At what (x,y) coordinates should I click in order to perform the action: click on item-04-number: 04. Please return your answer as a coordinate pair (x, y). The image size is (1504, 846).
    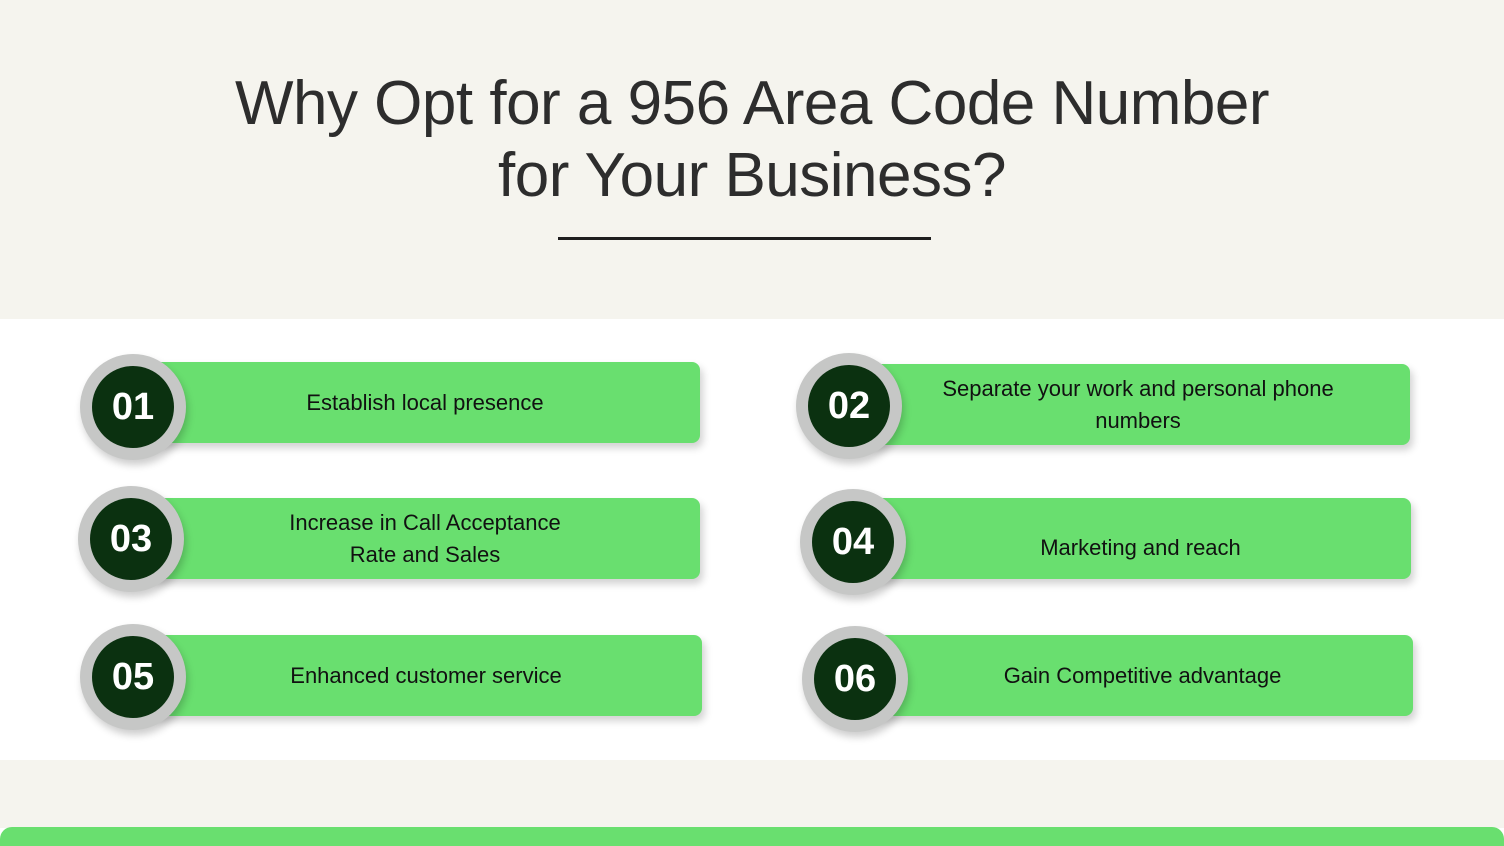
    Looking at the image, I should click on (853, 542).